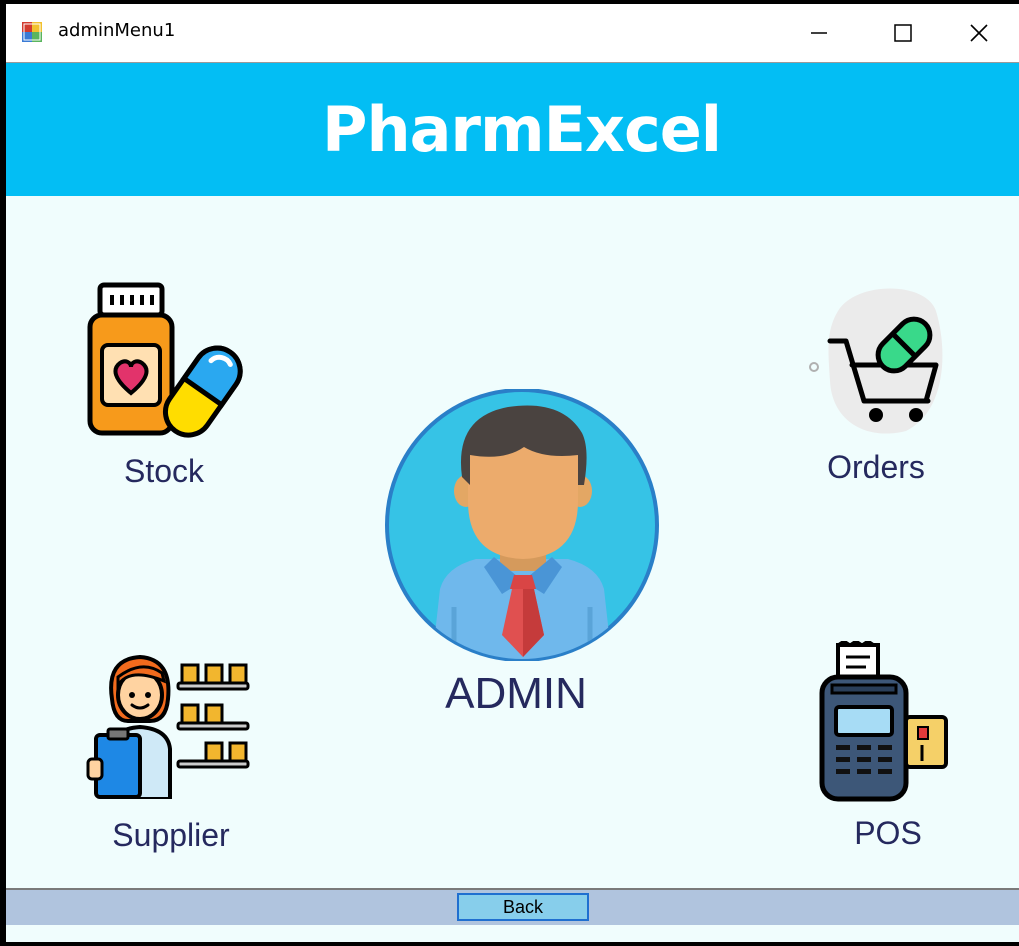 This screenshot has width=1019, height=946. I want to click on pos-tile: POS, so click(888, 745).